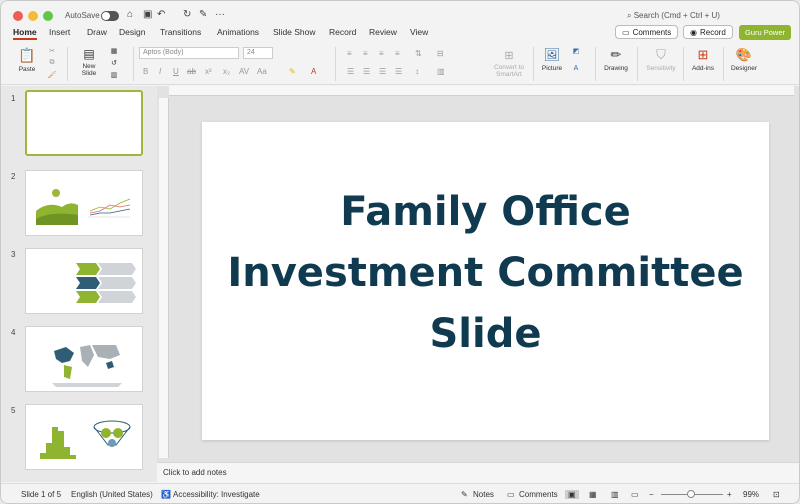 This screenshot has width=800, height=504. What do you see at coordinates (258, 53) in the screenshot?
I see `font-size-select: 24` at bounding box center [258, 53].